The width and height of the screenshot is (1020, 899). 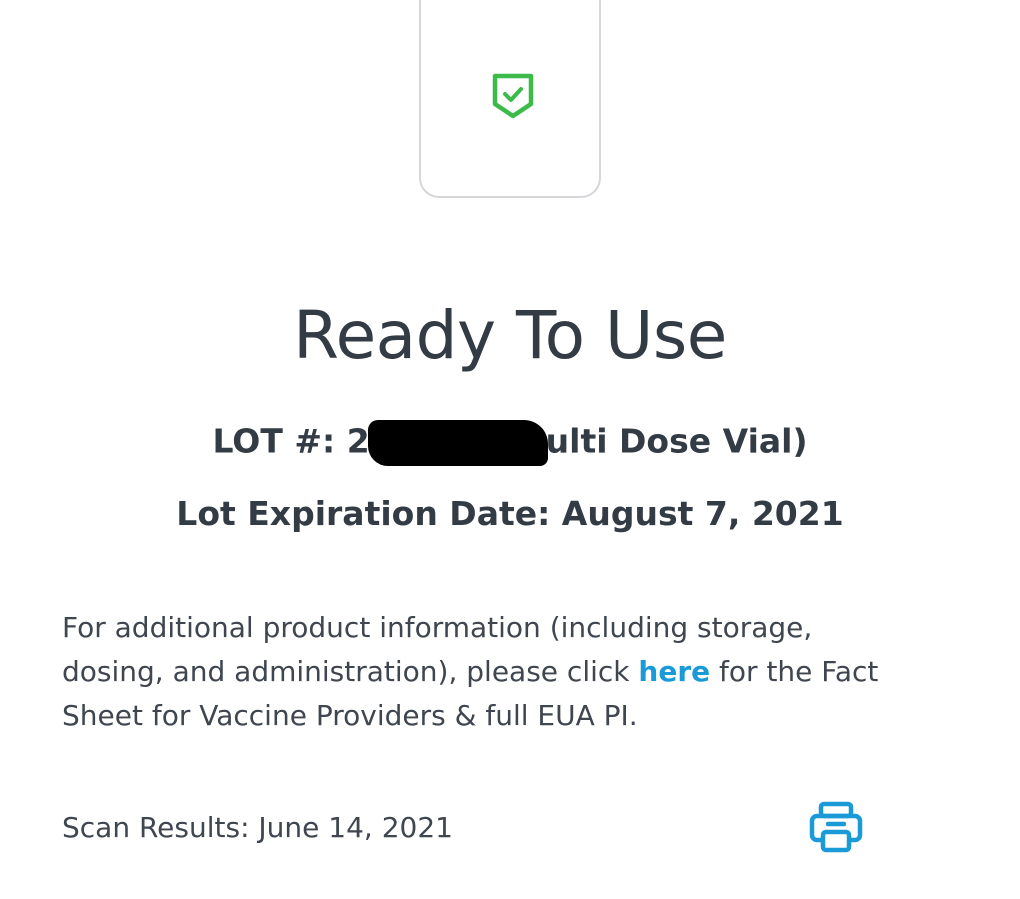 I want to click on lot-suffix: ulti Dose Vial), so click(x=676, y=441).